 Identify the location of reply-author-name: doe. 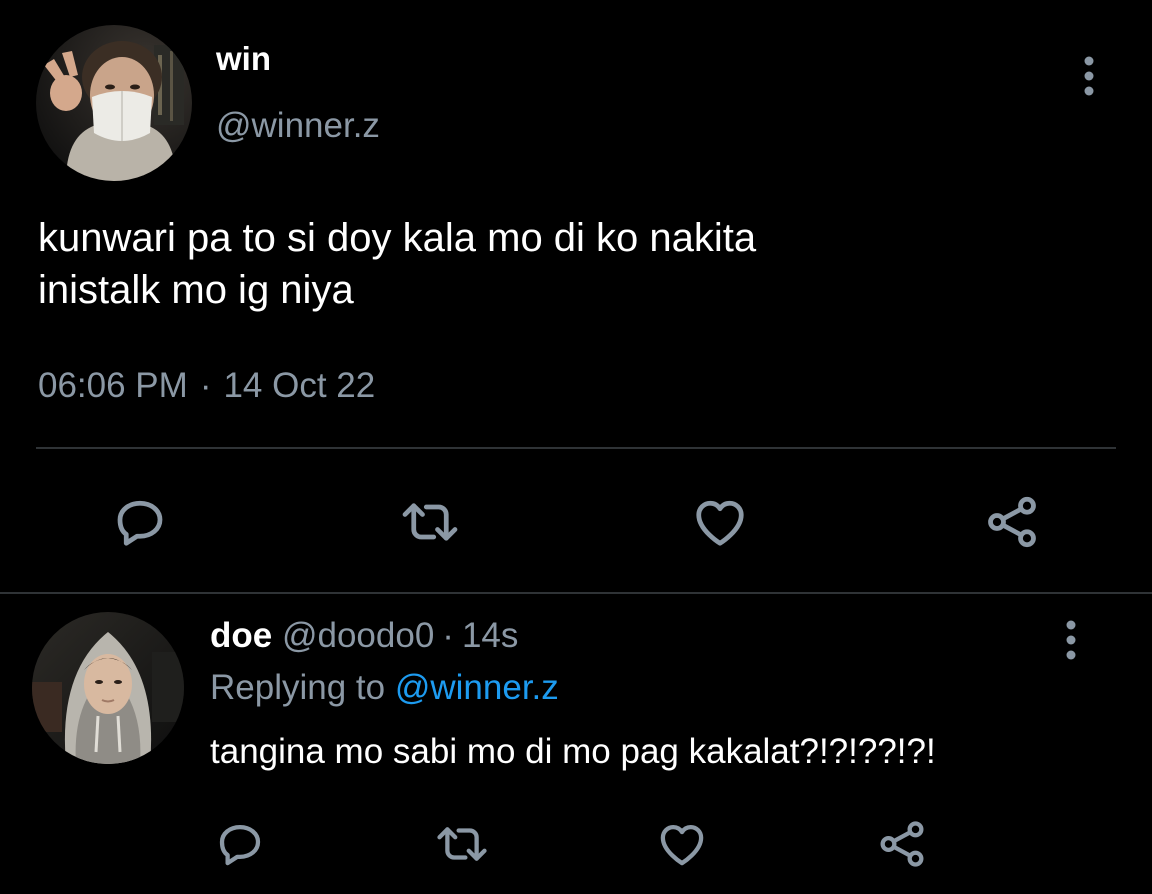
(241, 635).